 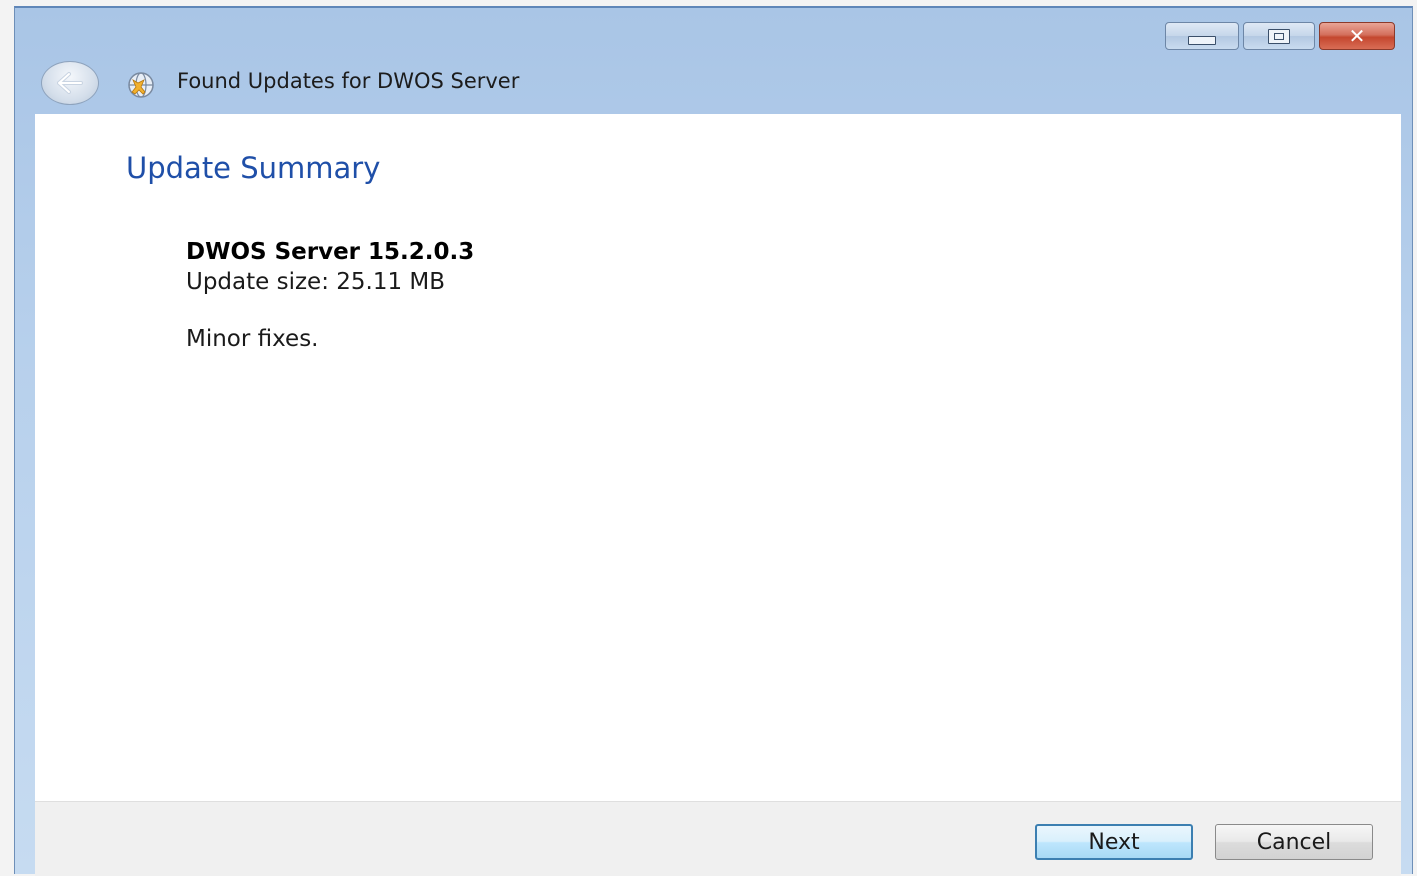 I want to click on title-bar: ✕ Found Updates for DWOS Server, so click(x=713, y=61).